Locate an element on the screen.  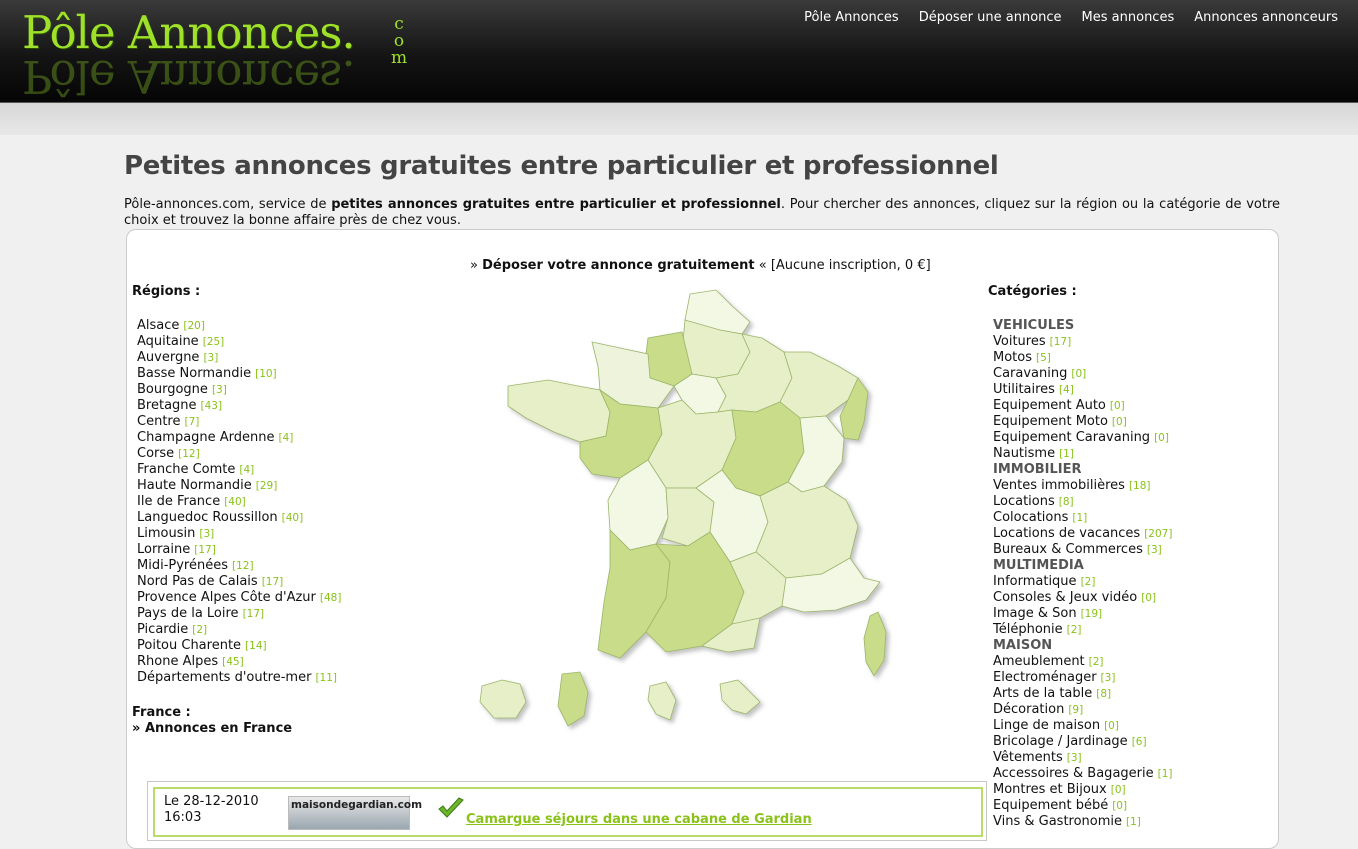
region-item: Midi-Pyrénées [12] is located at coordinates (239, 566).